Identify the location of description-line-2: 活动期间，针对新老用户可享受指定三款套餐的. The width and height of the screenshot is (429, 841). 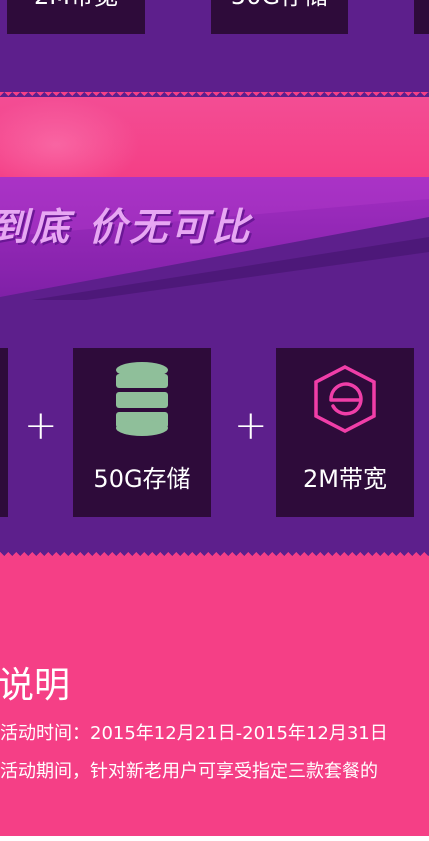
(189, 771).